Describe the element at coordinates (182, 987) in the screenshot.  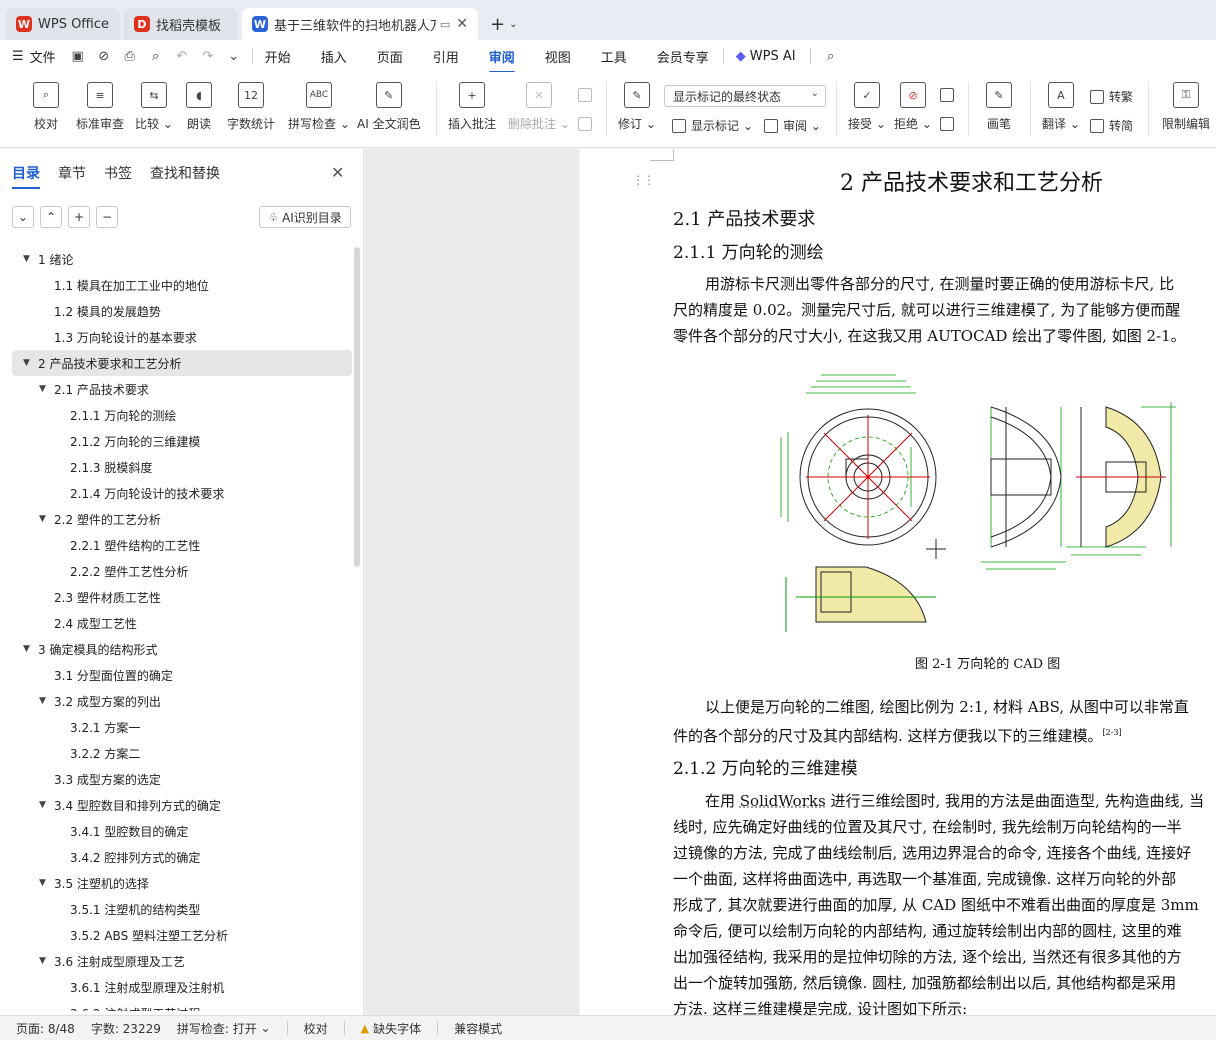
I see `toc-item: 3.6.1 注射成型原理及注射机` at that location.